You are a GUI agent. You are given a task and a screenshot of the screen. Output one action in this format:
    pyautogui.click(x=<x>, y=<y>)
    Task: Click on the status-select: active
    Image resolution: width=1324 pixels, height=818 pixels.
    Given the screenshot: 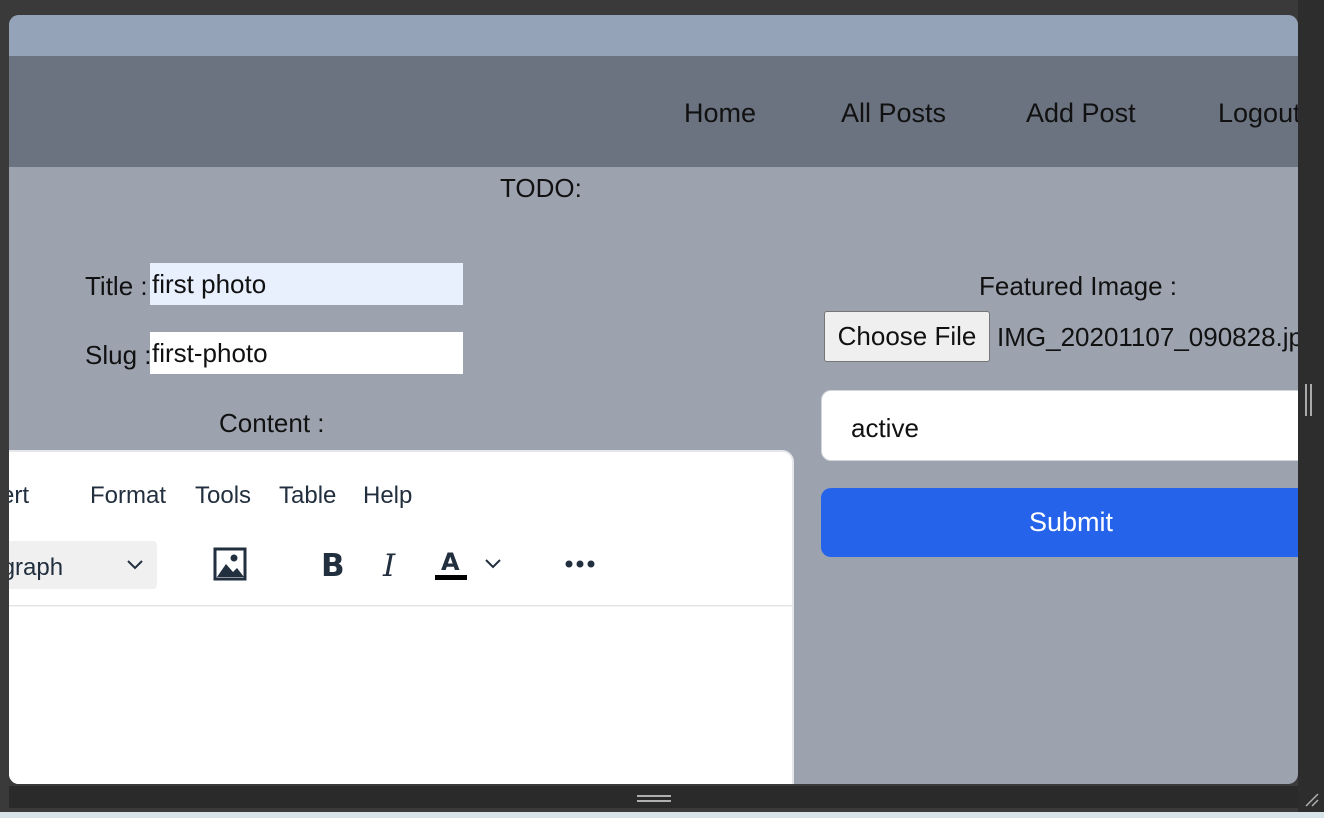 What is the action you would take?
    pyautogui.click(x=1059, y=425)
    